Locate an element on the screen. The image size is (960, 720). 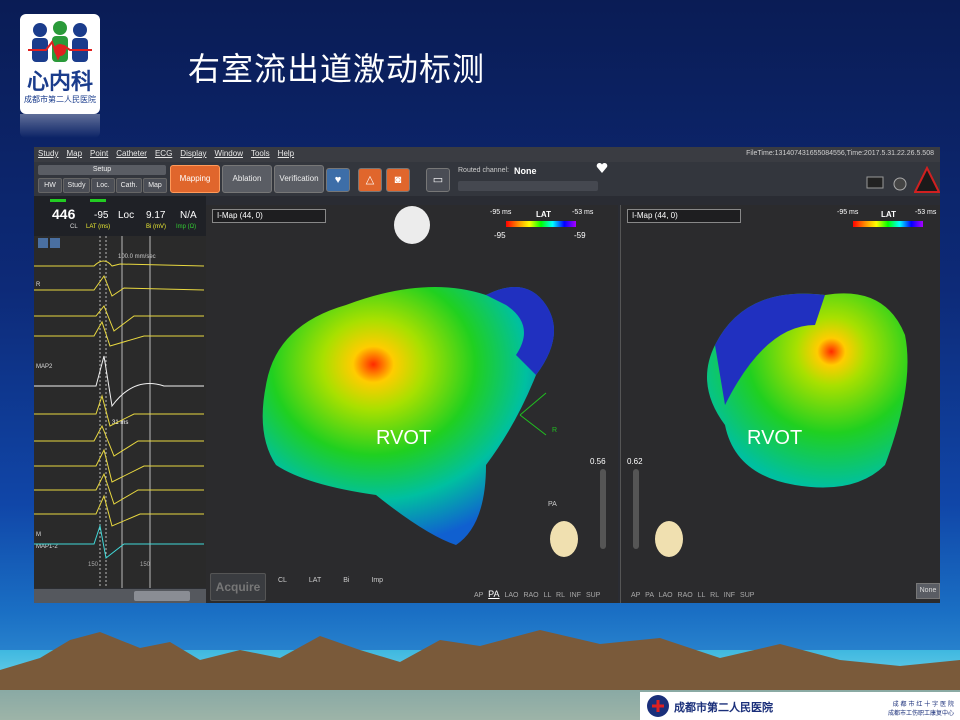
tab-imp: Imp is located at coordinates (377, 580).